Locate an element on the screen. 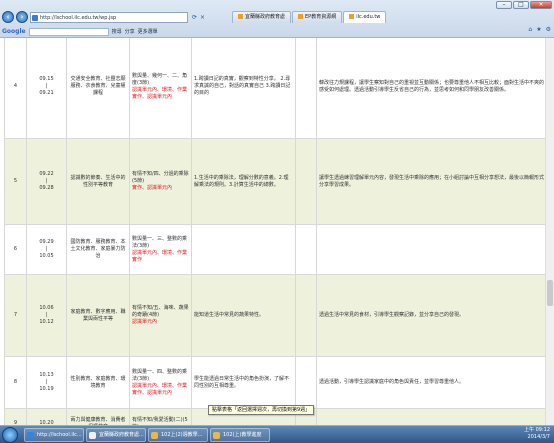  week-dates: 09.15 | 09.21 is located at coordinates (46, 88).